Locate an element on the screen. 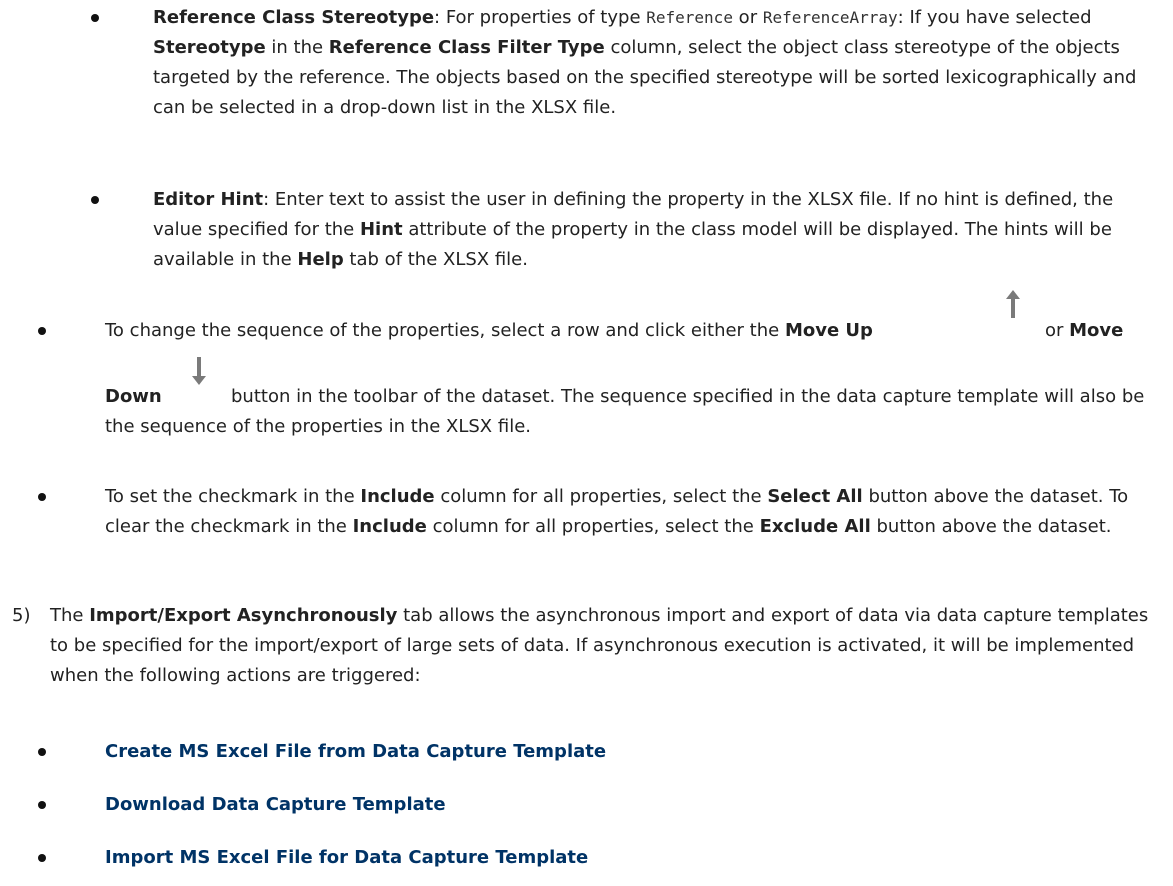  arrow-up-icon is located at coordinates (1013, 304).